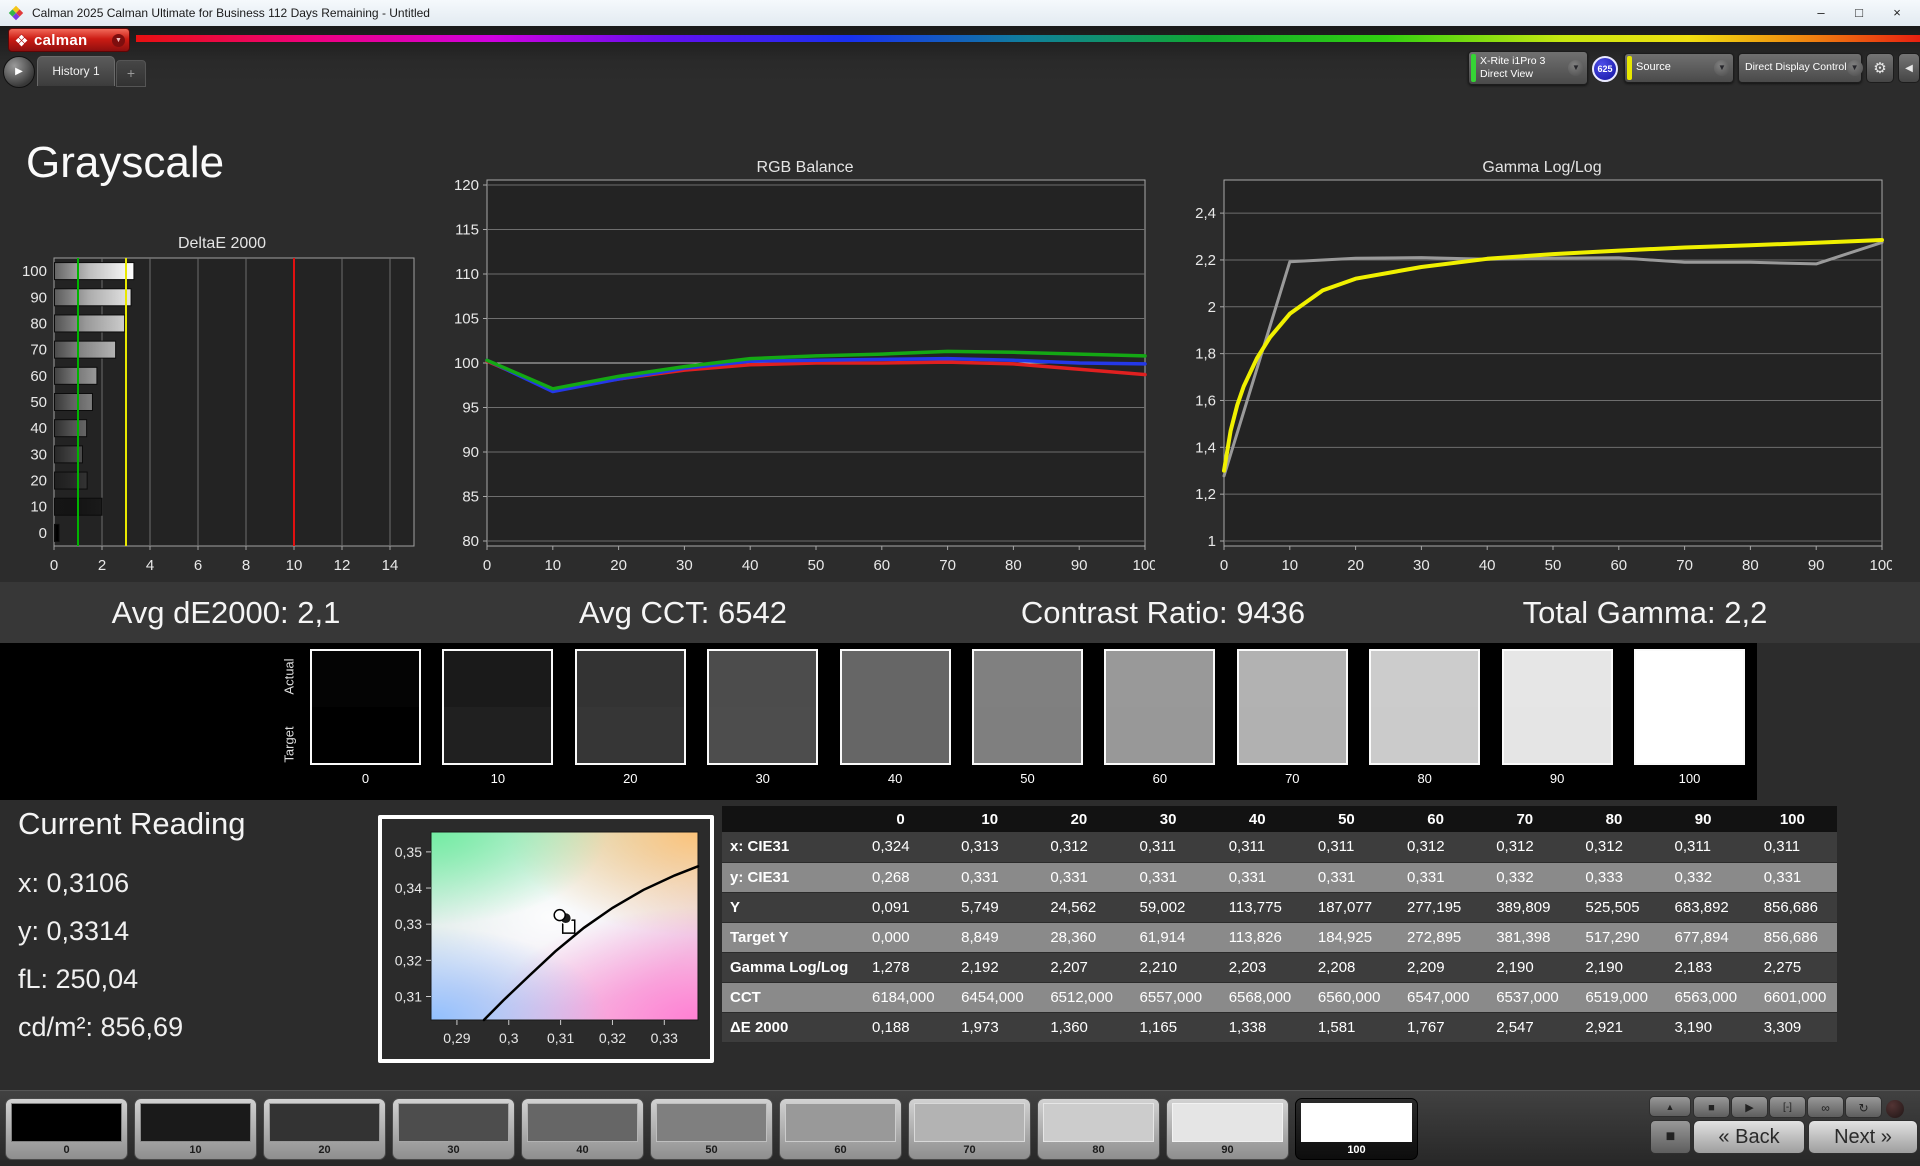 This screenshot has width=1920, height=1166. Describe the element at coordinates (1247, 847) in the screenshot. I see `table-cell: 0,311` at that location.